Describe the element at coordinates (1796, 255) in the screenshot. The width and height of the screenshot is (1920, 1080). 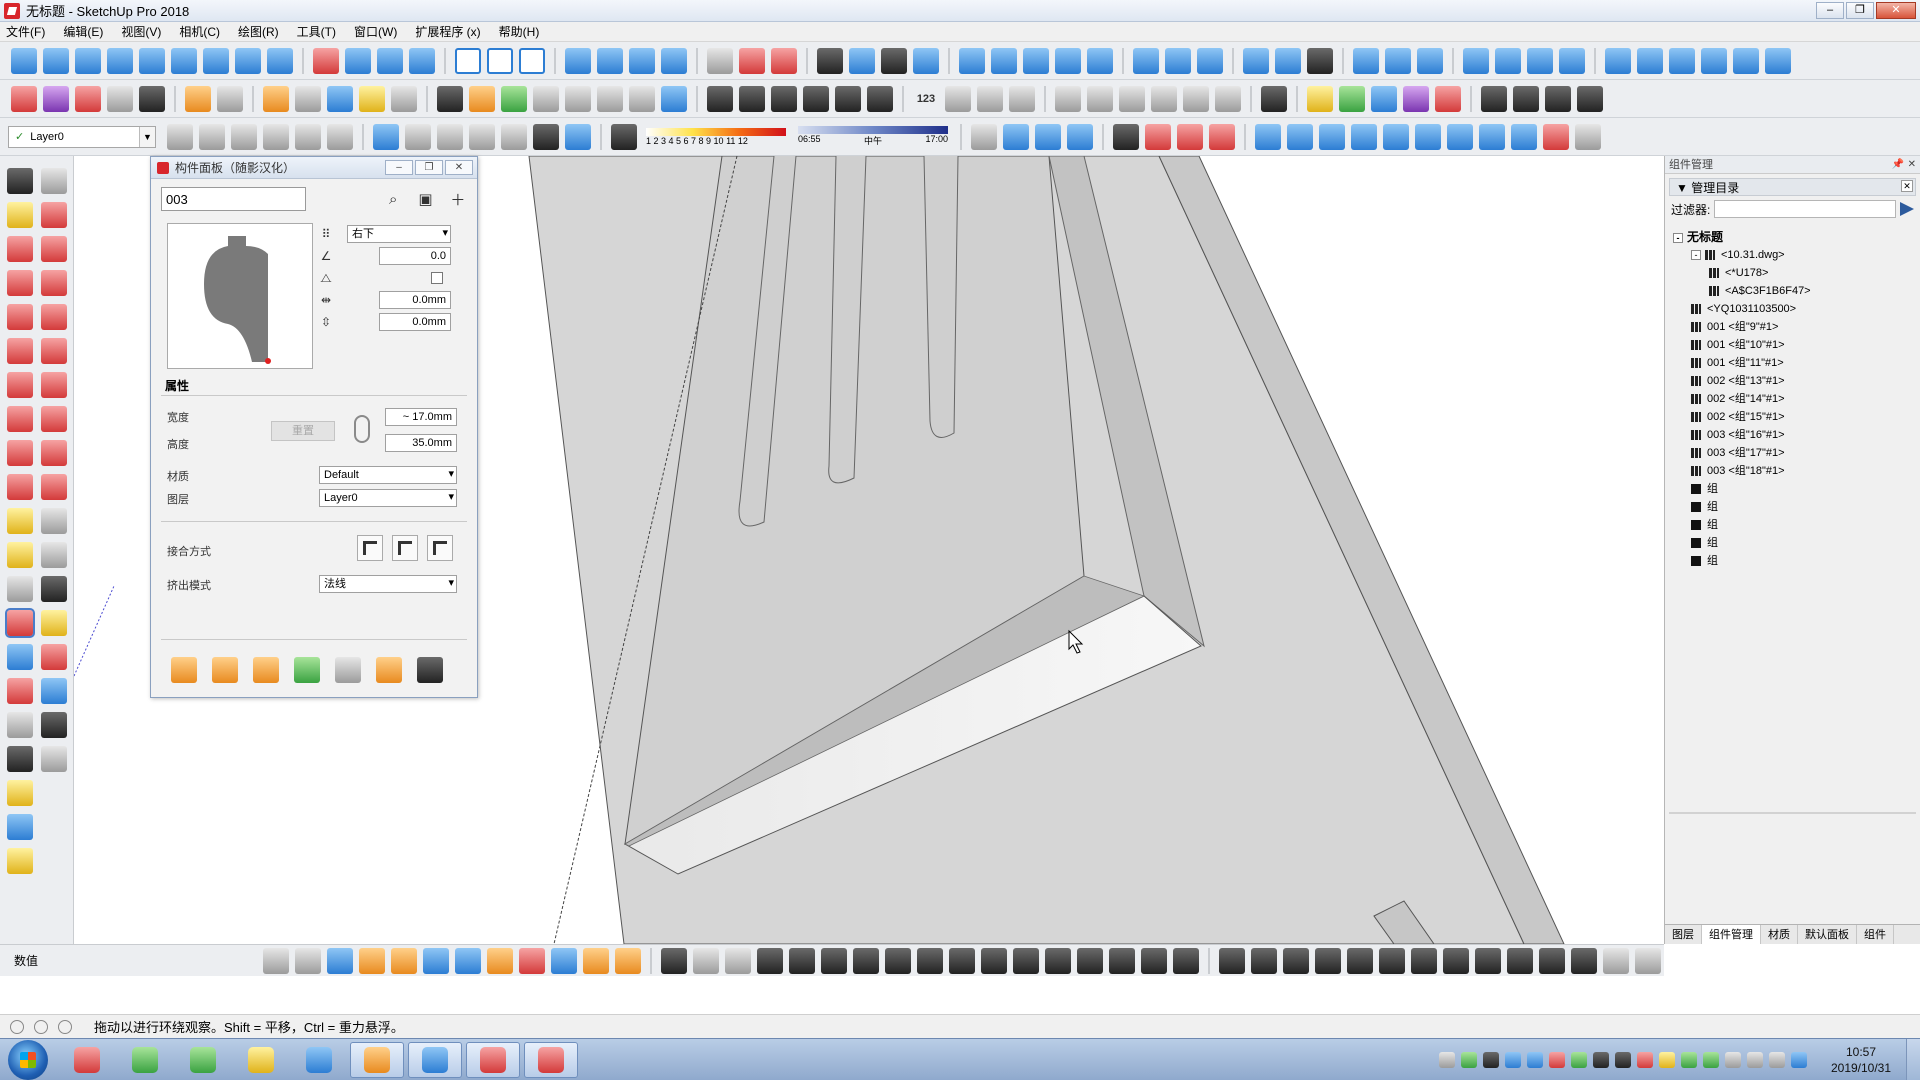
I see `tree-node: - <10.31.dwg>` at that location.